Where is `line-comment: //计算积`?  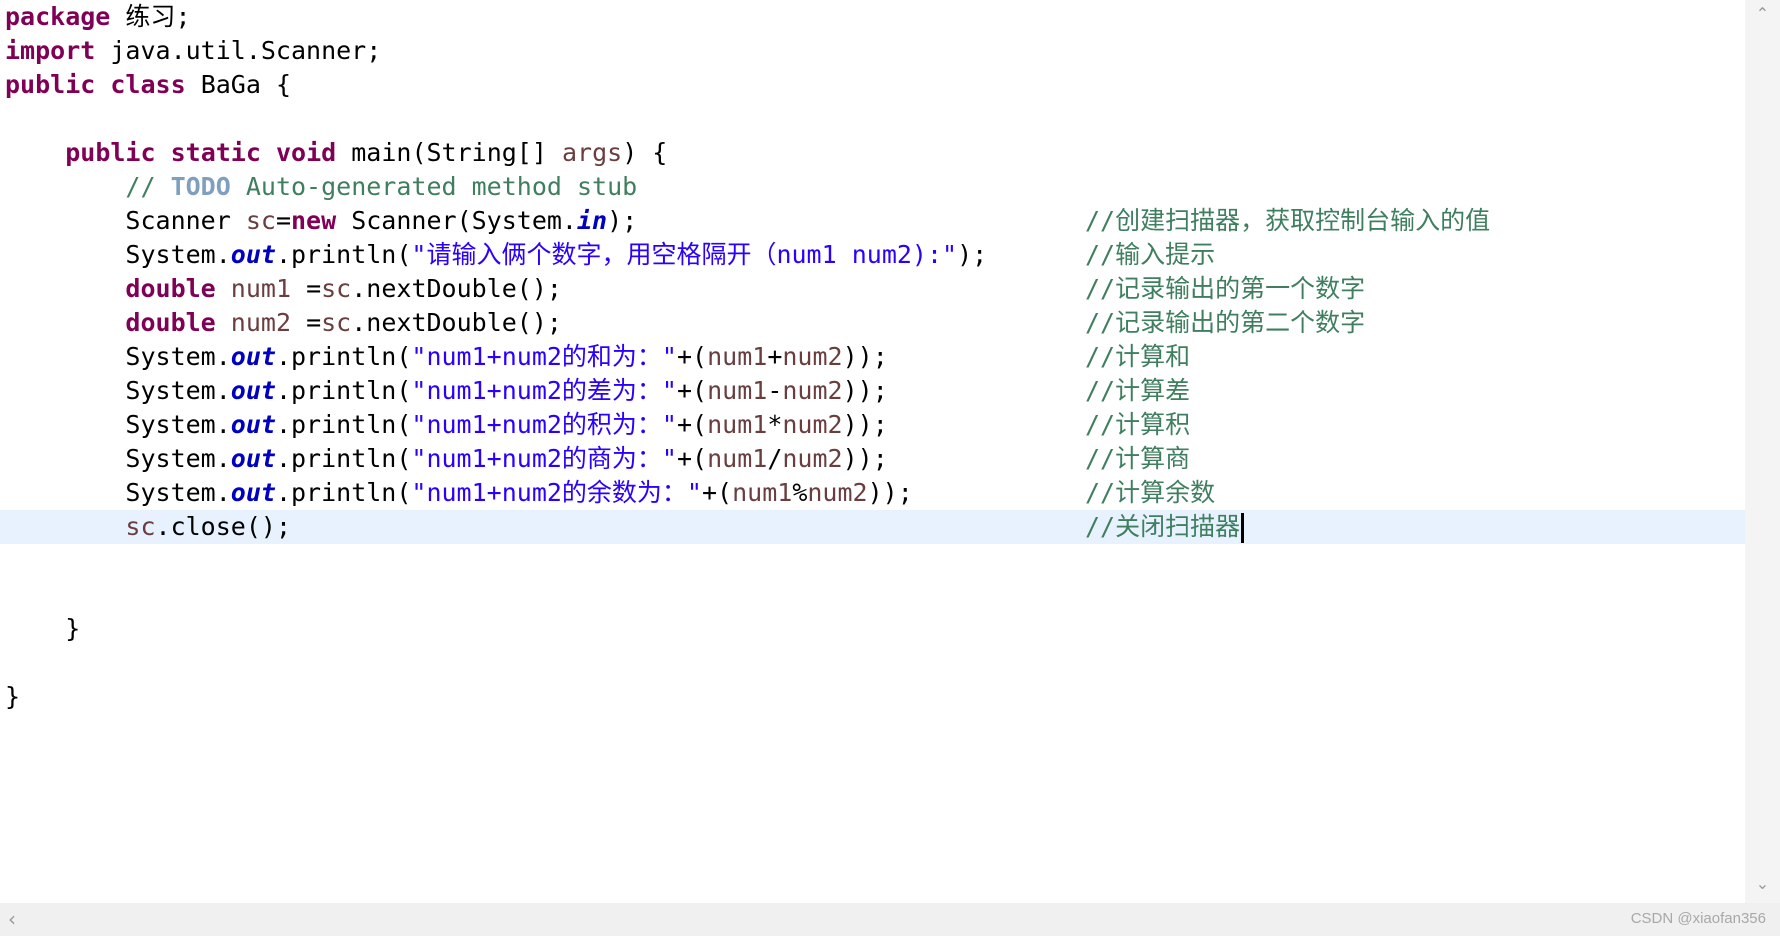
line-comment: //计算积 is located at coordinates (1137, 425).